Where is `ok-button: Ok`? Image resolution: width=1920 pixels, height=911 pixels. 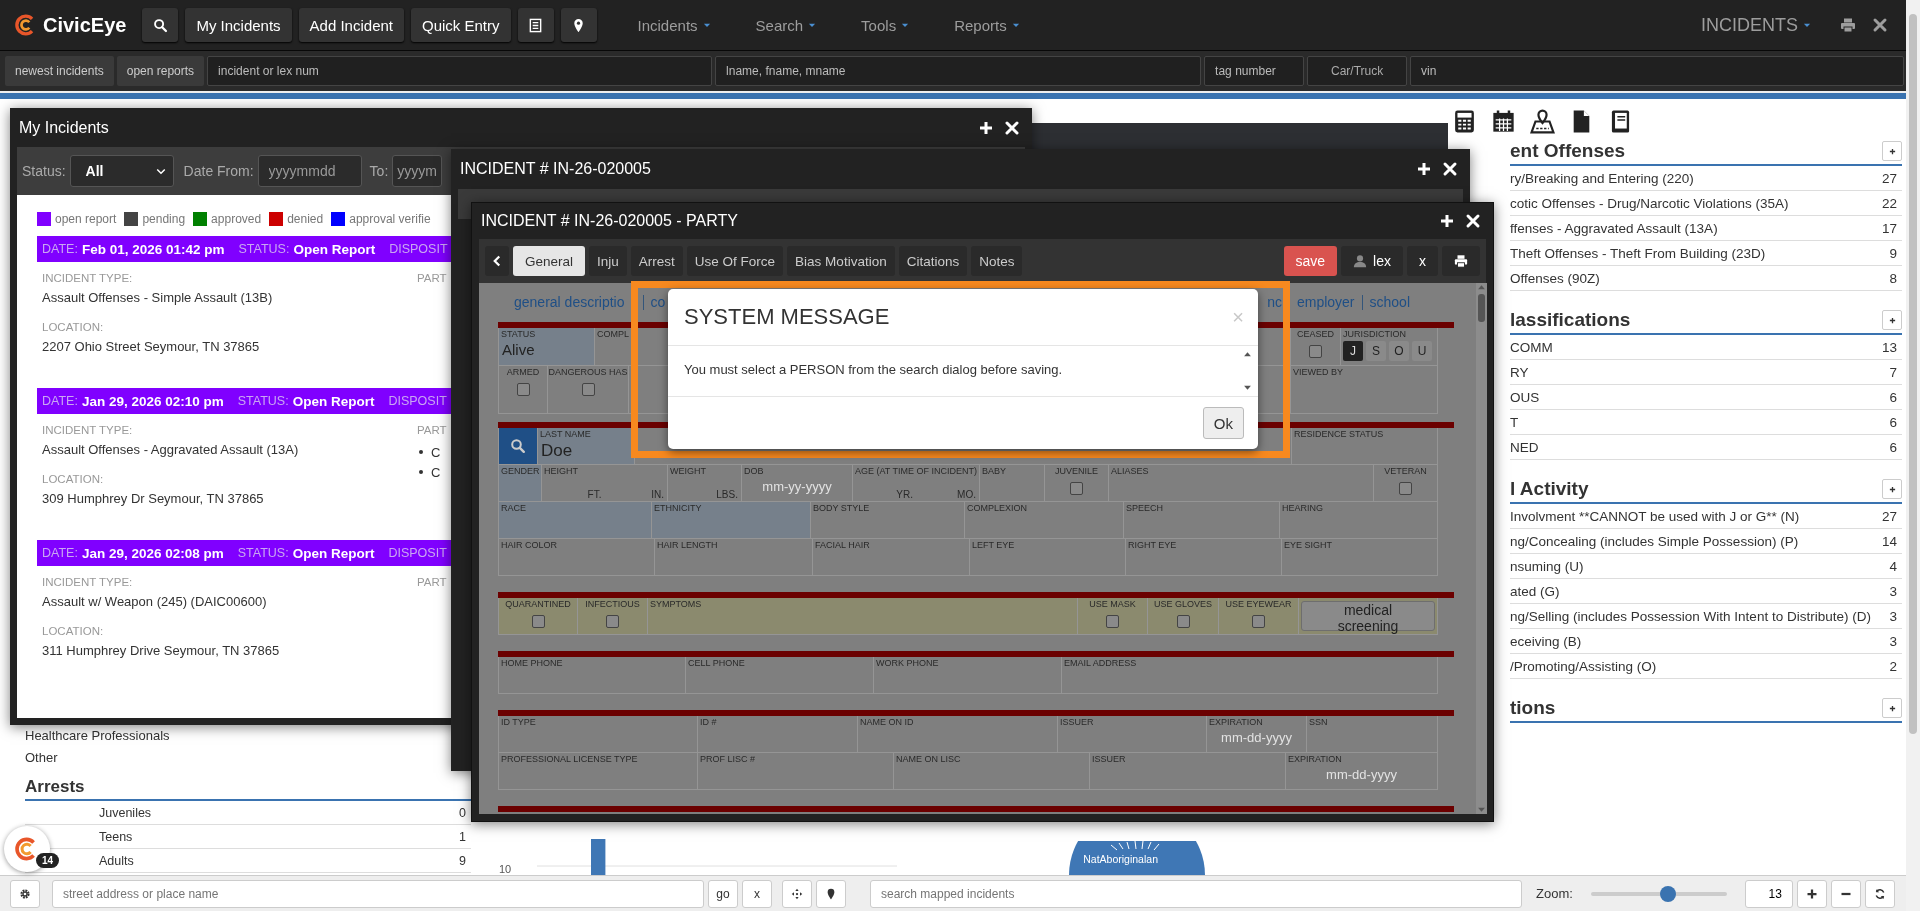
ok-button: Ok is located at coordinates (1223, 423).